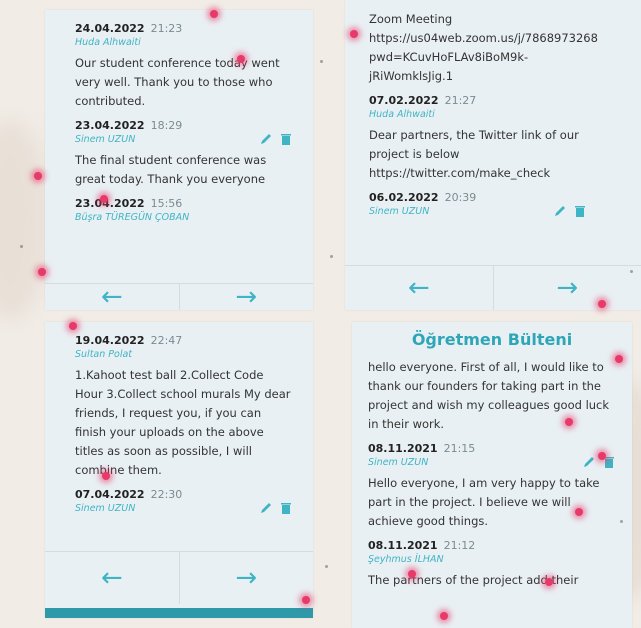 This screenshot has height=628, width=641. I want to click on post-date: 19.04.2022, so click(110, 340).